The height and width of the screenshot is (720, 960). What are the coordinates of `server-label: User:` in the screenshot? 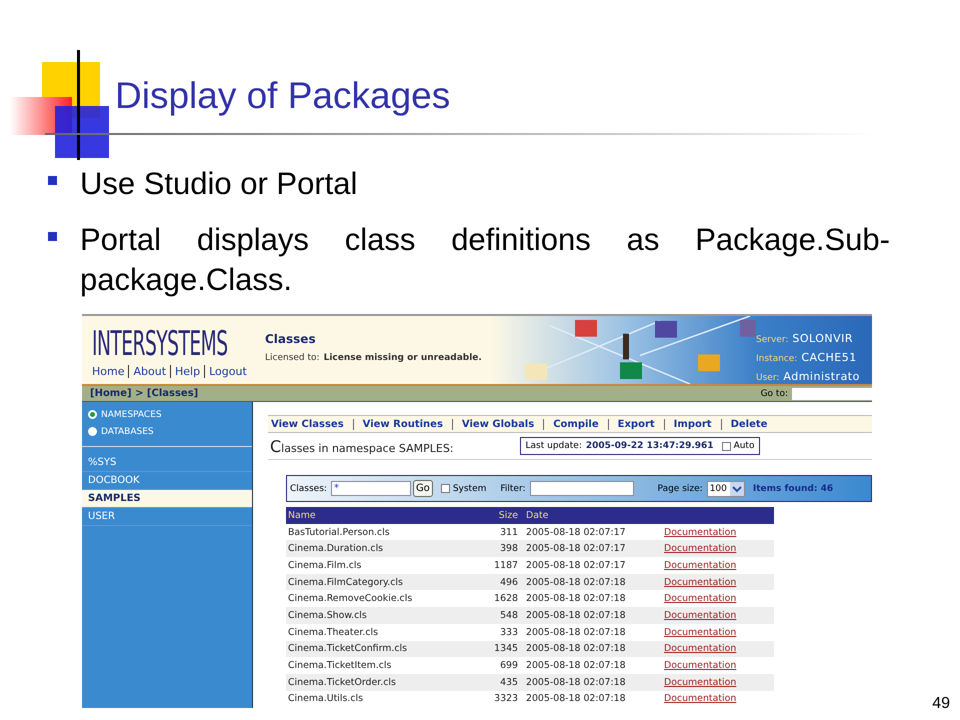 It's located at (768, 378).